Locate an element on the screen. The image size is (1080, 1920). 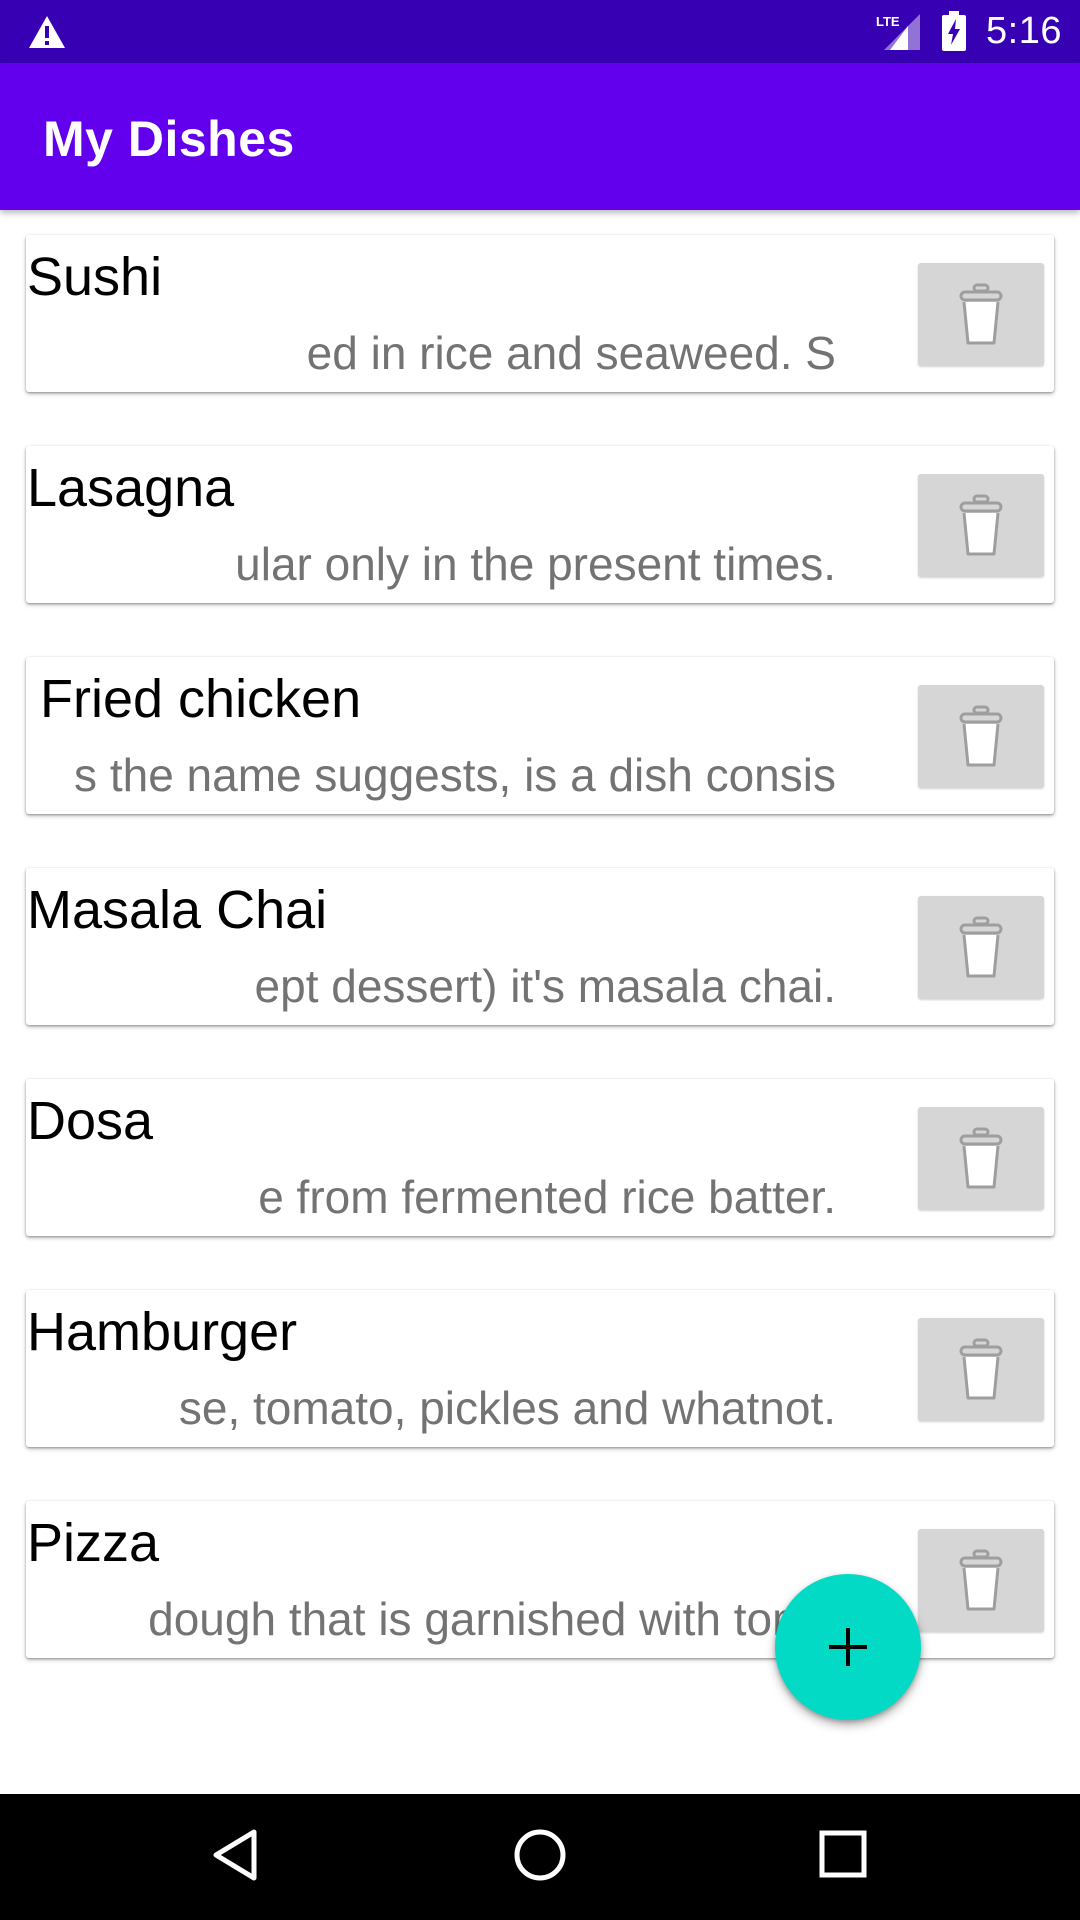
dish-name: Lasagna is located at coordinates (131, 488).